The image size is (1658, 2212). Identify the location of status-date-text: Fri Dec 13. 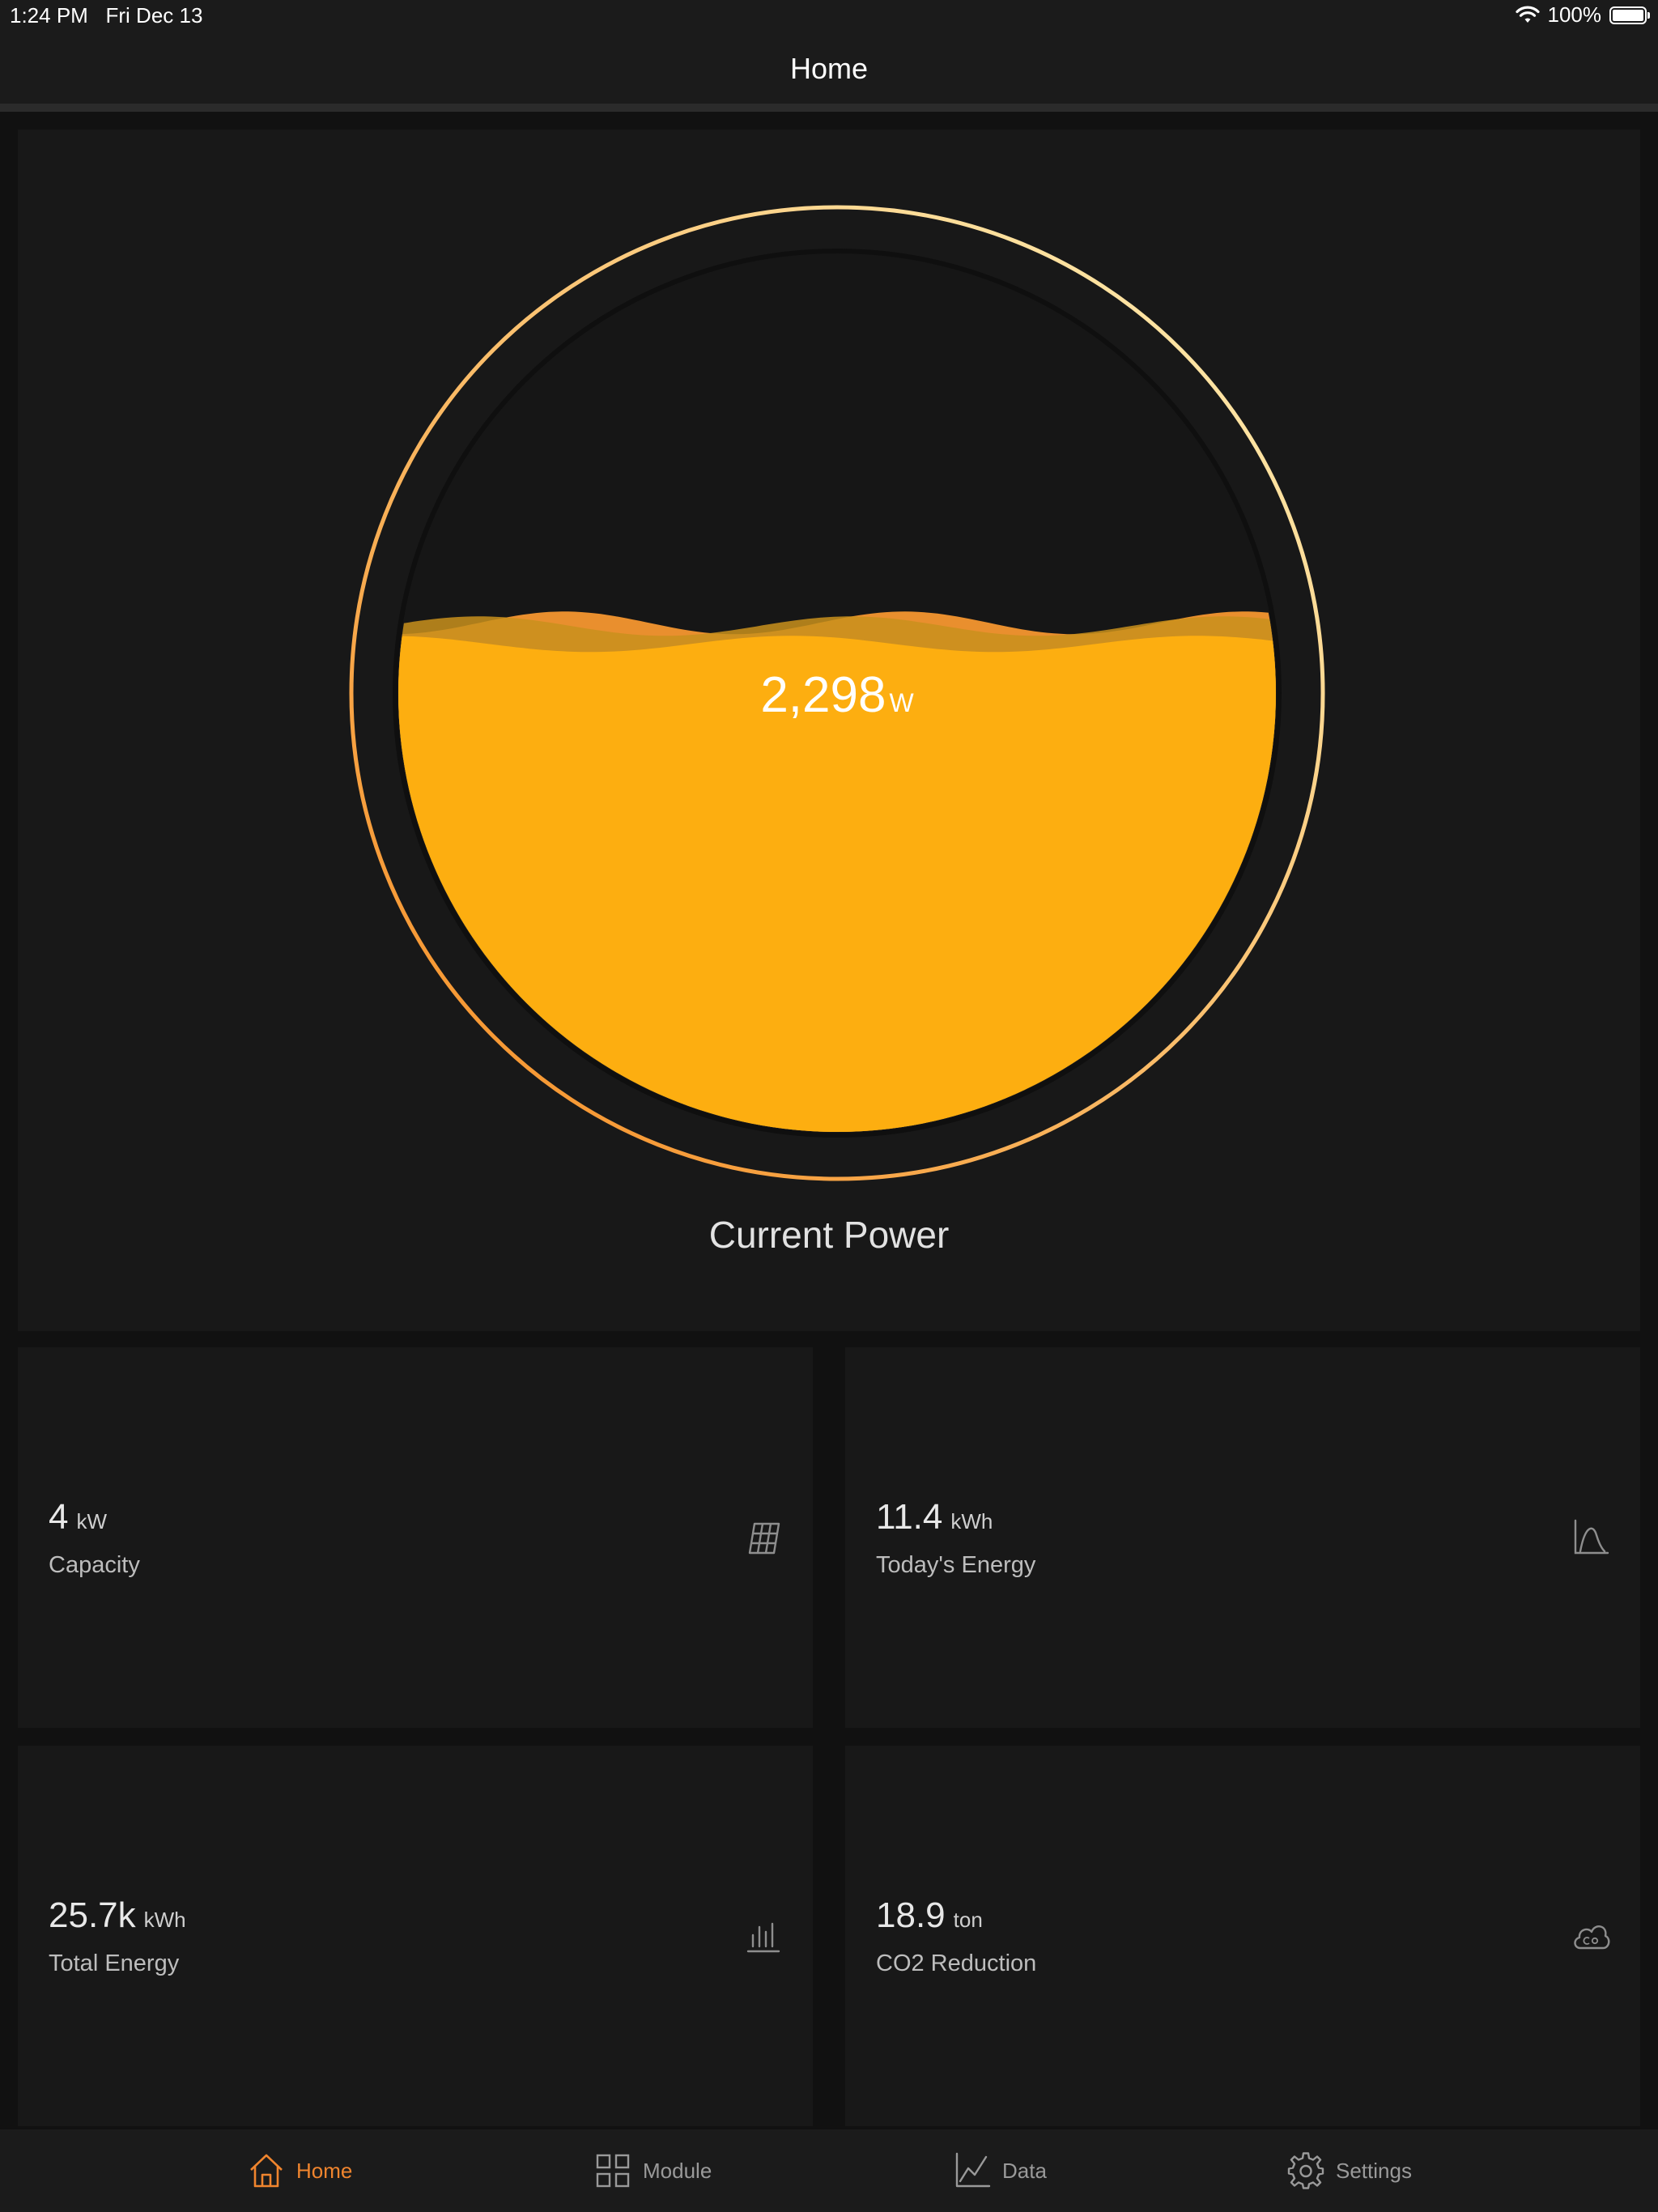
(154, 16).